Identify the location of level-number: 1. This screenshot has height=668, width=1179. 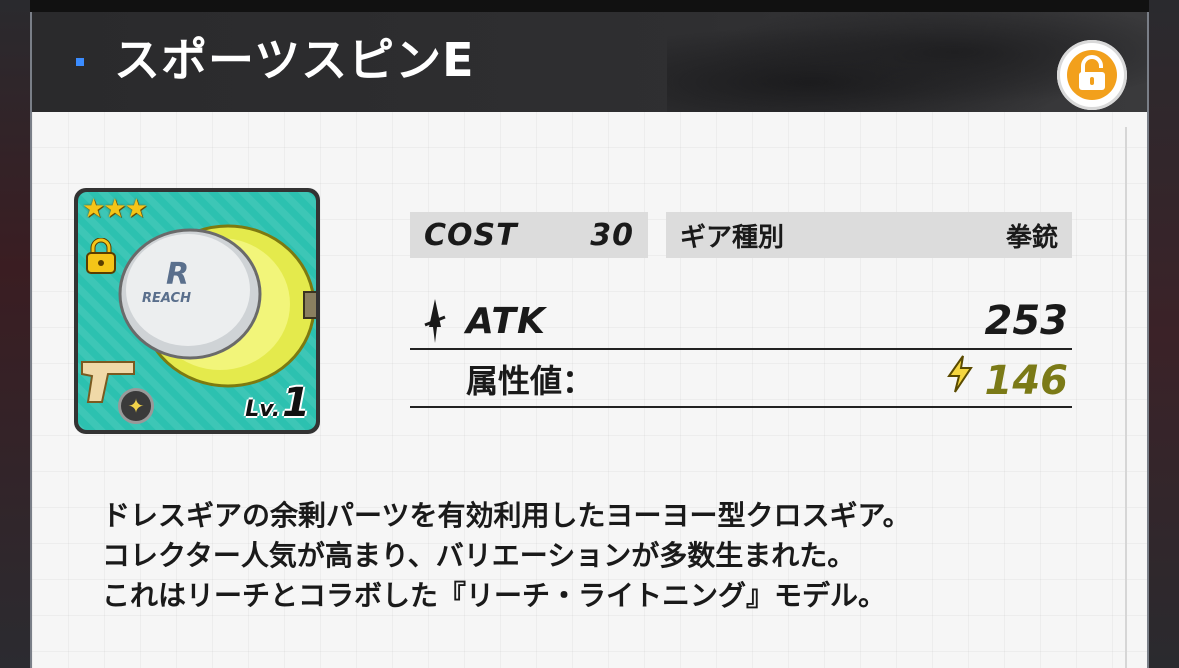
(296, 403).